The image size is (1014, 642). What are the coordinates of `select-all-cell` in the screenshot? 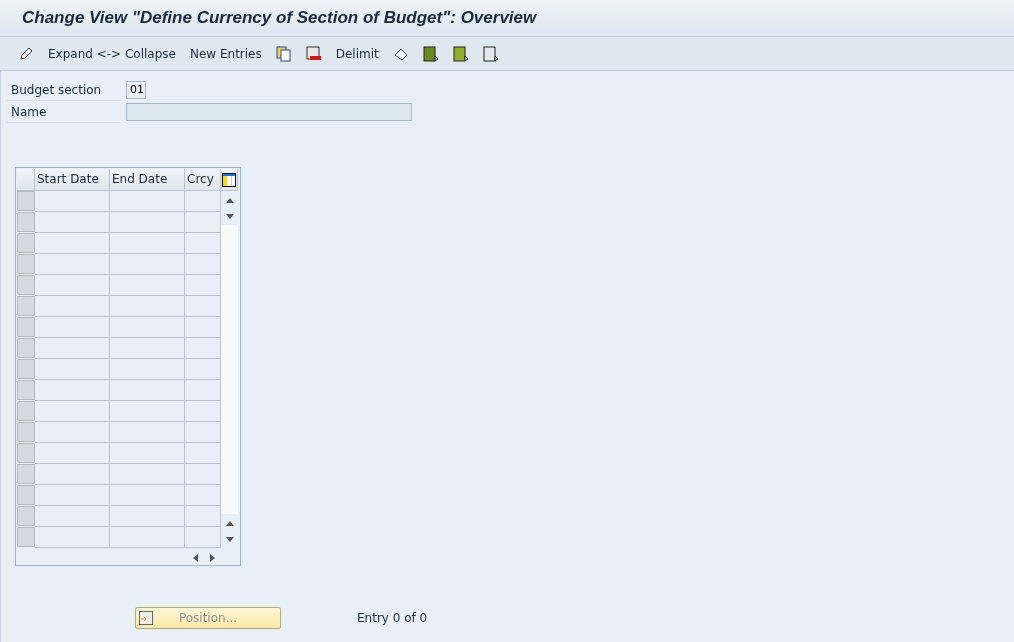 It's located at (26, 180).